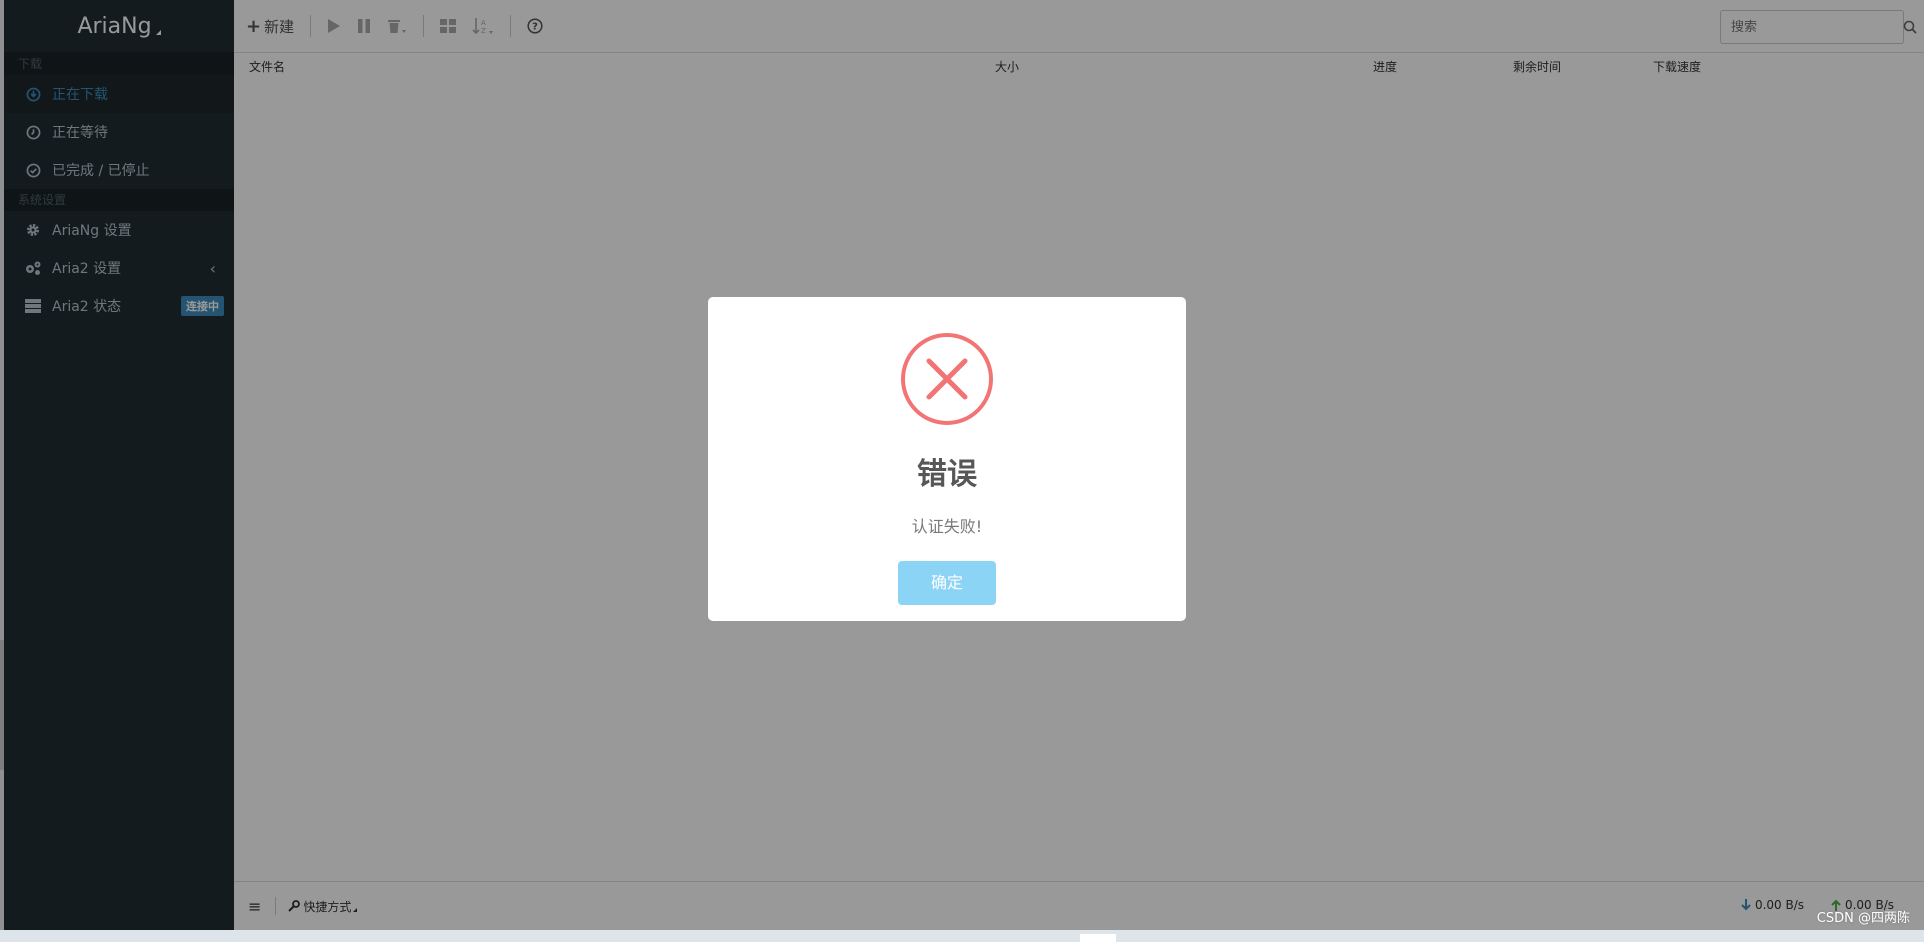  Describe the element at coordinates (947, 474) in the screenshot. I see `dialog-title: 错误` at that location.